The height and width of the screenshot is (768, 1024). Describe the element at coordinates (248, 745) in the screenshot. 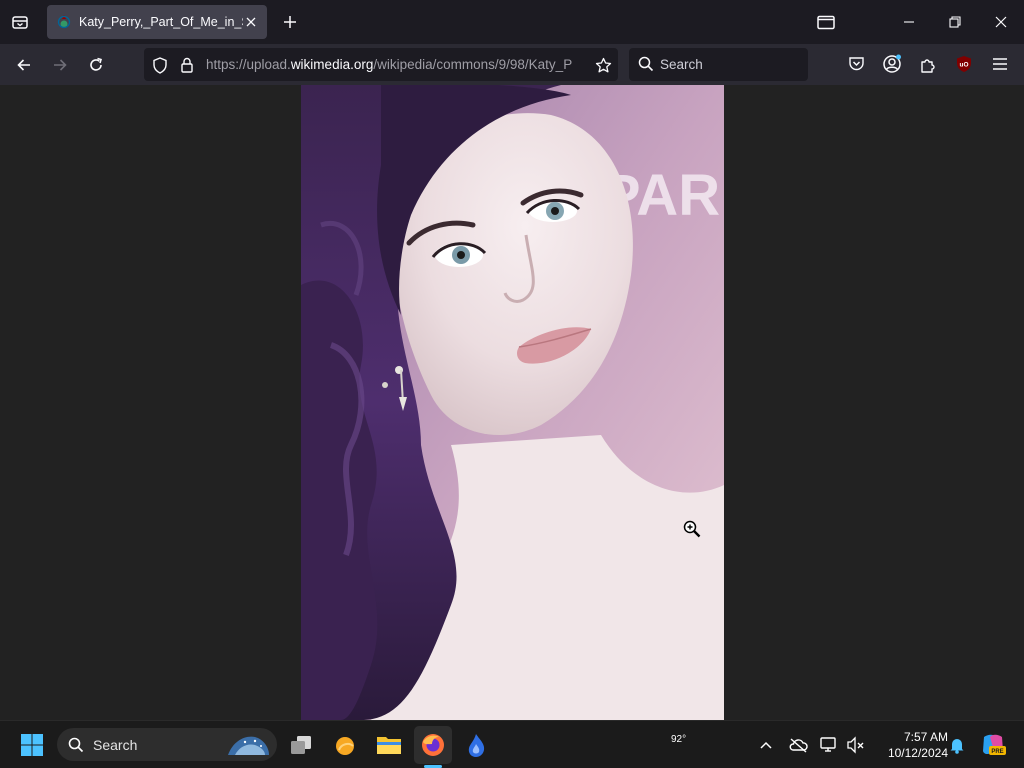

I see `search-highlight-icon` at that location.